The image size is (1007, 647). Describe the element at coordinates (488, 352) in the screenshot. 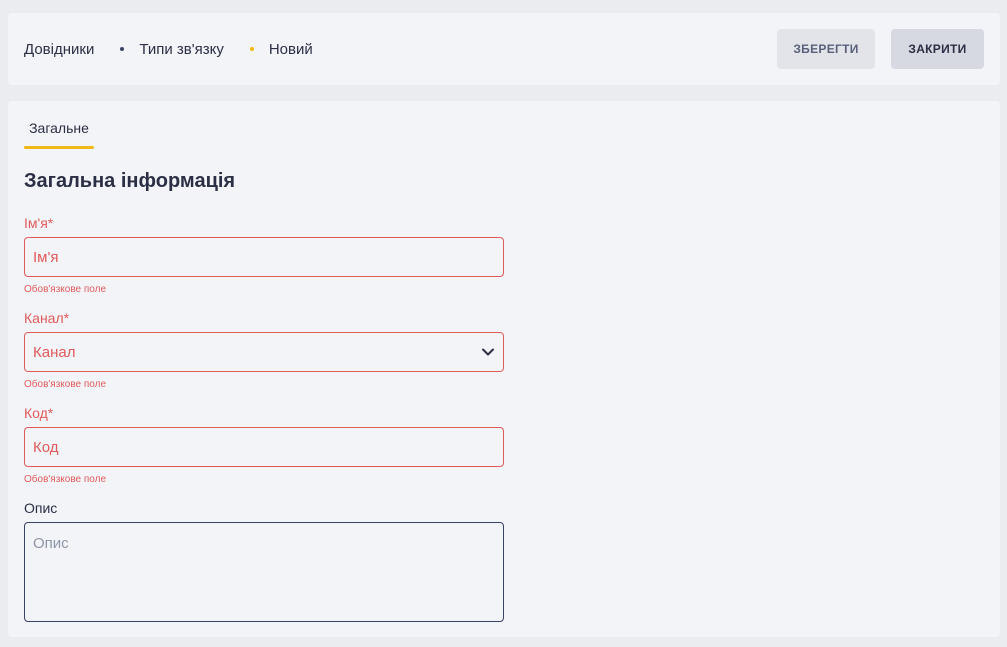

I see `chevron-down-icon` at that location.